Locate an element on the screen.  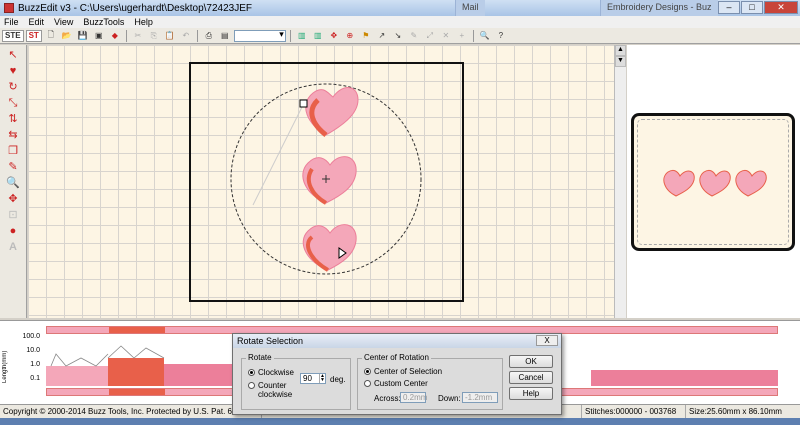
arrow-icon: ↗ is located at coordinates (382, 36).